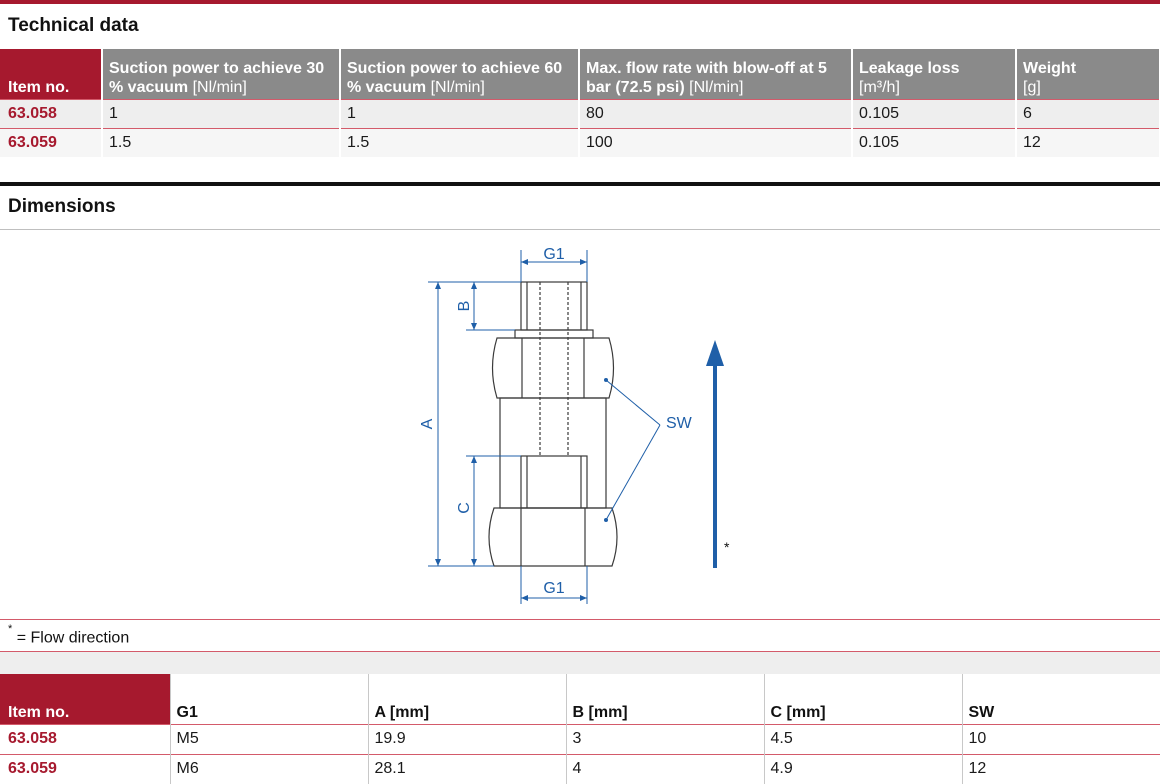 The image size is (1160, 784). I want to click on table-cell: 3, so click(664, 738).